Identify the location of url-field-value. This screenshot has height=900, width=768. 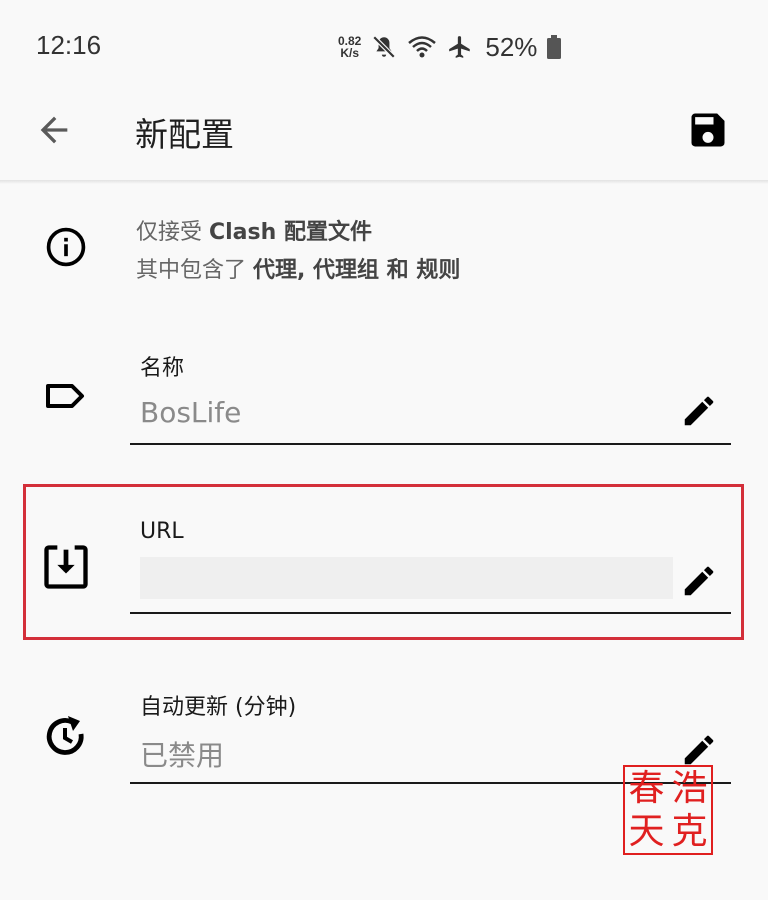
(406, 578).